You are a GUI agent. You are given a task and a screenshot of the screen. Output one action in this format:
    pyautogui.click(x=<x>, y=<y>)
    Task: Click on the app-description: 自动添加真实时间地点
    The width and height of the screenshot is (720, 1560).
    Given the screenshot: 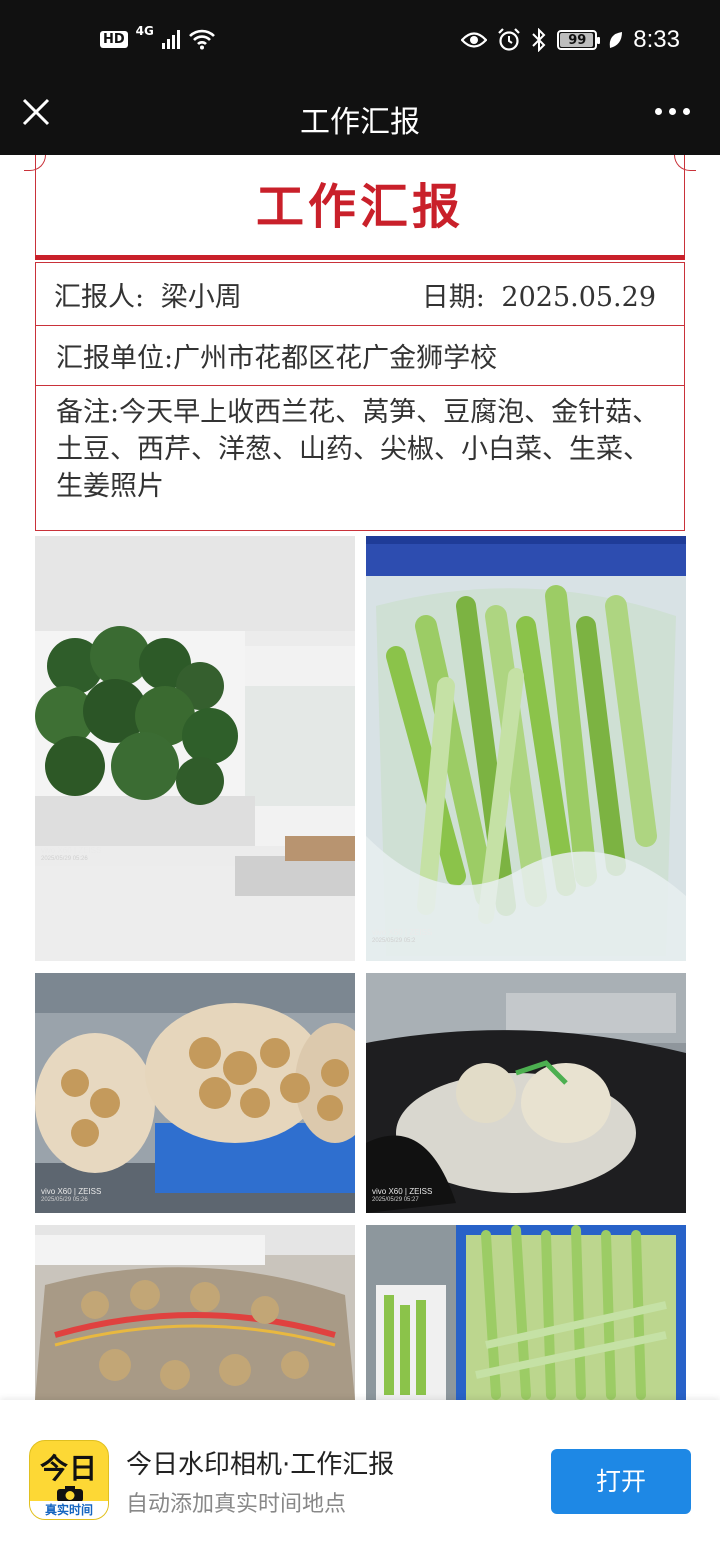 What is the action you would take?
    pyautogui.click(x=236, y=1504)
    